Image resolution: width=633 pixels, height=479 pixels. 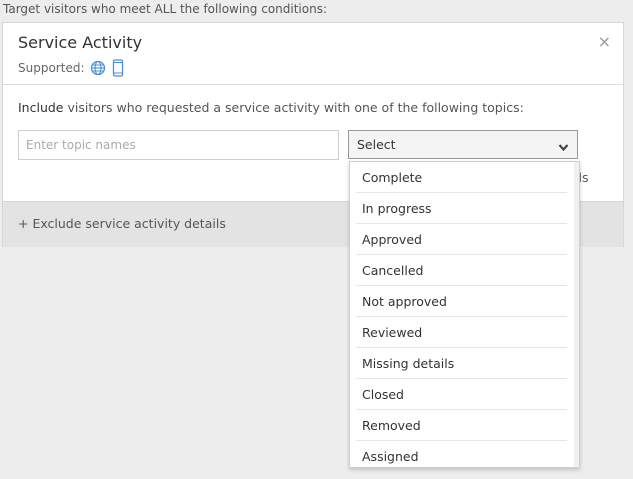 What do you see at coordinates (461, 363) in the screenshot?
I see `dropdown-option: Missing details` at bounding box center [461, 363].